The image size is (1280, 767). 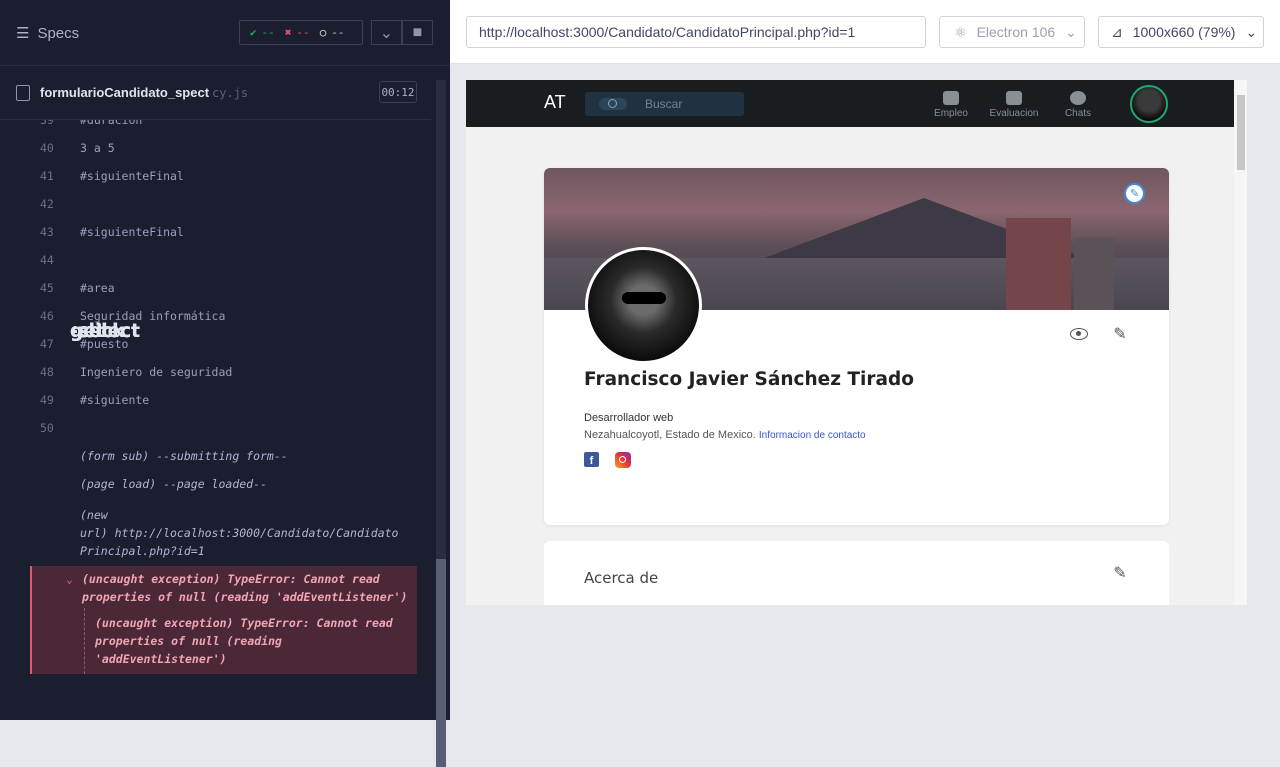 I want to click on line-number: 40, so click(x=47, y=148).